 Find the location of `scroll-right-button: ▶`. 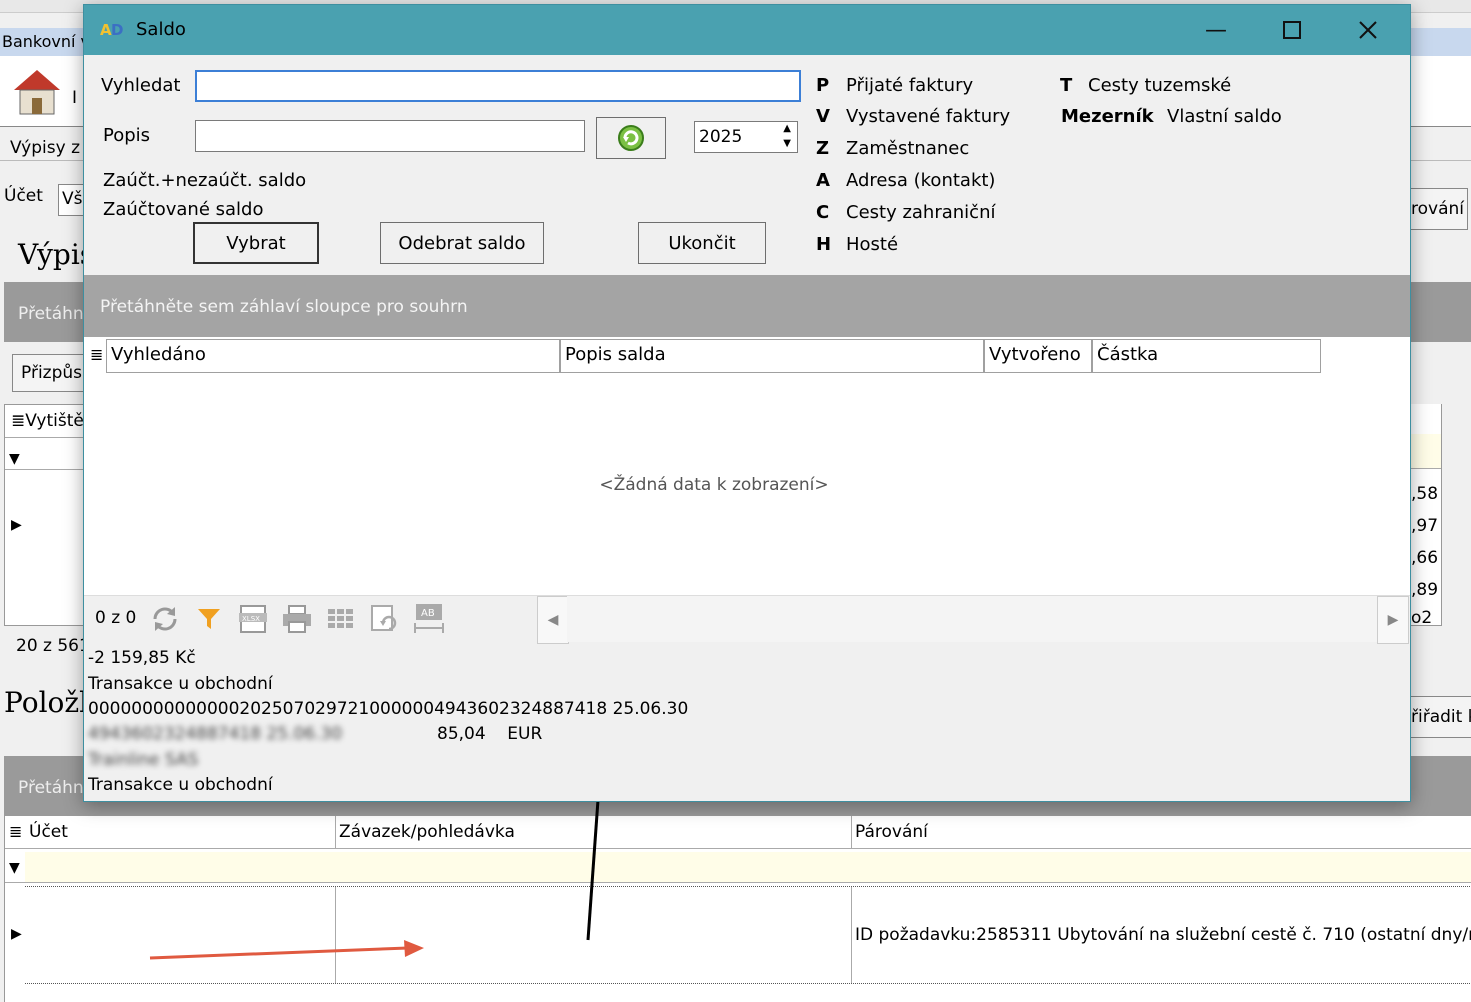

scroll-right-button: ▶ is located at coordinates (1393, 620).